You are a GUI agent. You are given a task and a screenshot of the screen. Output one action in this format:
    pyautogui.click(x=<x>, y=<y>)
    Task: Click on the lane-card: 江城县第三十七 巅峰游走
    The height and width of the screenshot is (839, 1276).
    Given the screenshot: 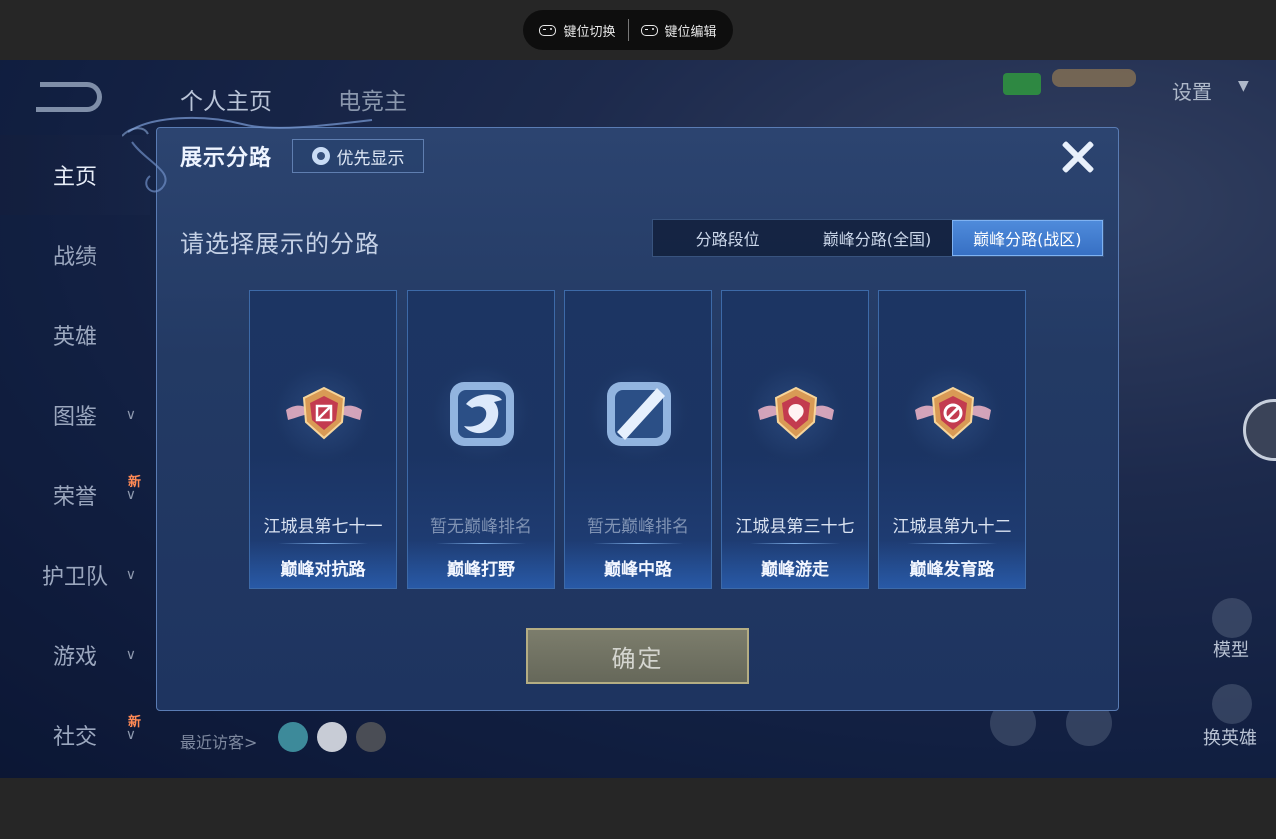 What is the action you would take?
    pyautogui.click(x=795, y=439)
    